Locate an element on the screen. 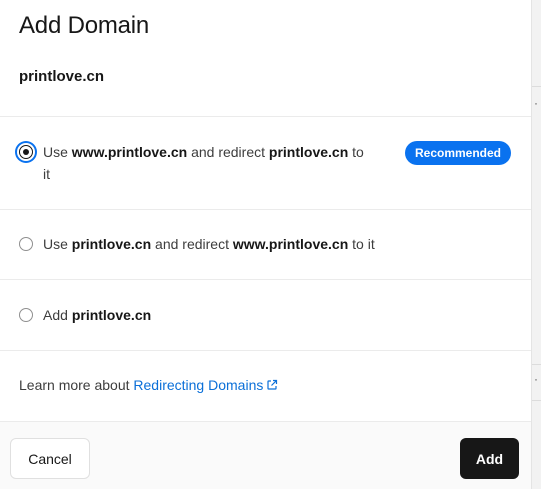 This screenshot has width=541, height=489. learn-more-text: Learn more about Redirecting Domains is located at coordinates (148, 385).